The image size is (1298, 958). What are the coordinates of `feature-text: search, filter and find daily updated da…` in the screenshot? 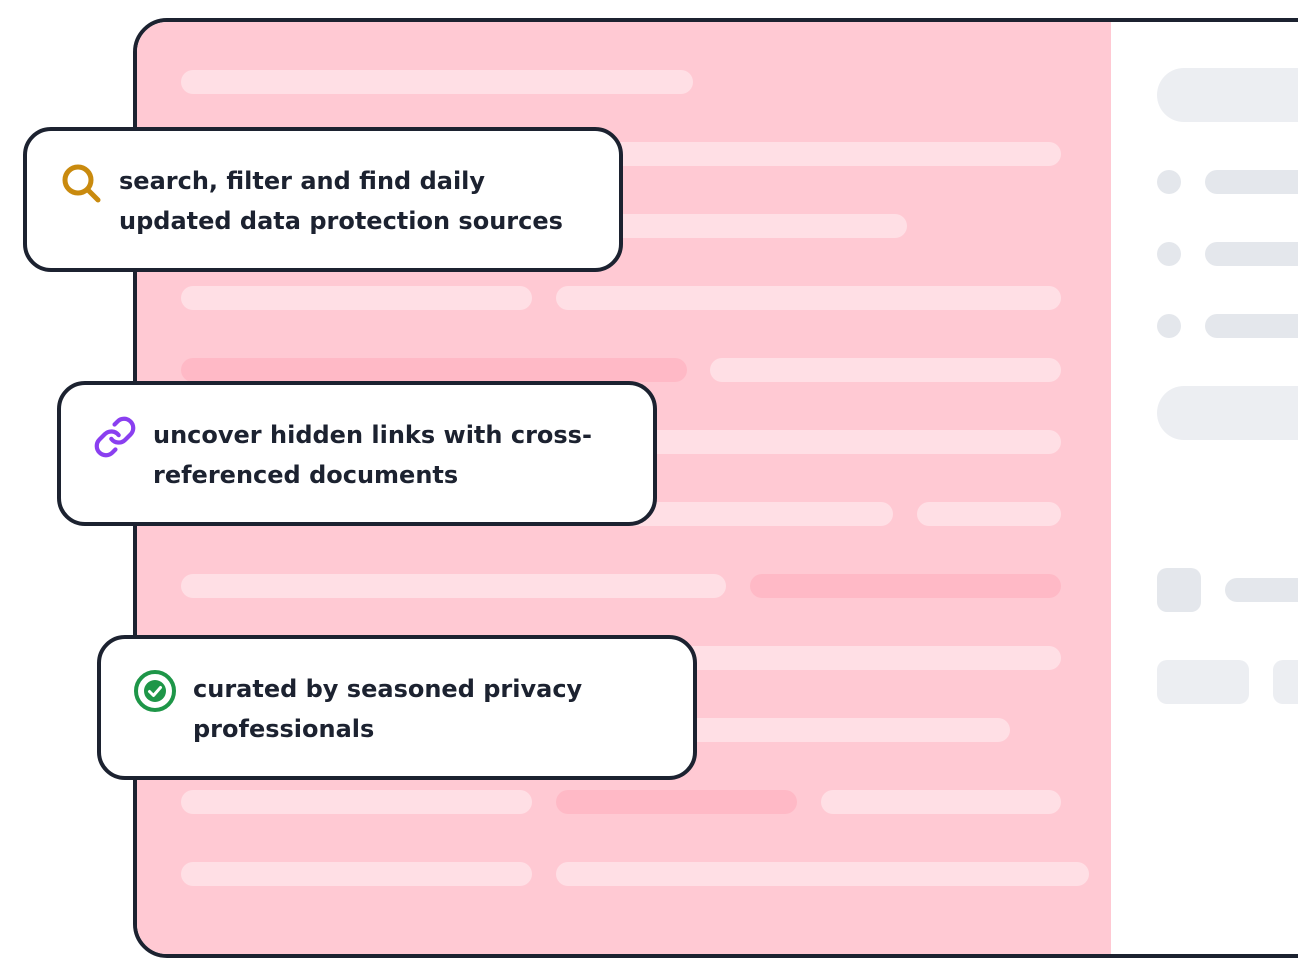 It's located at (341, 201).